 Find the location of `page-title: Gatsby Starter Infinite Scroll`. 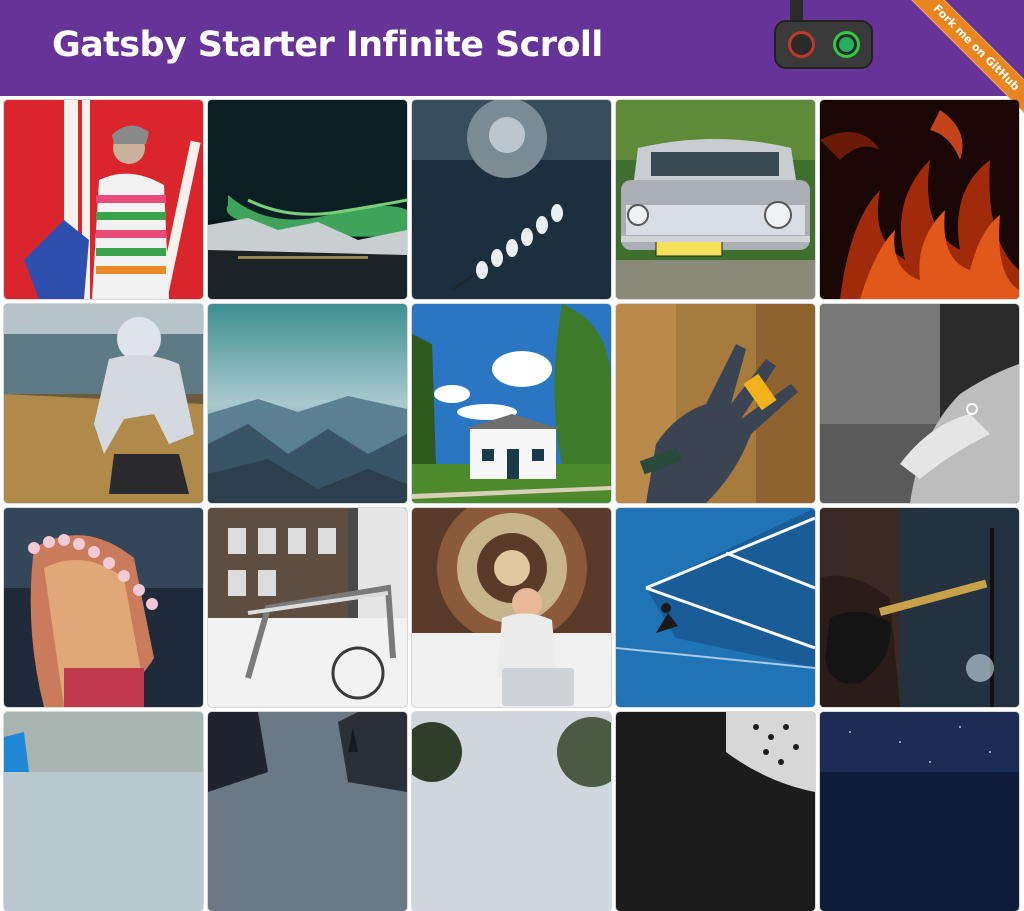

page-title: Gatsby Starter Infinite Scroll is located at coordinates (327, 45).